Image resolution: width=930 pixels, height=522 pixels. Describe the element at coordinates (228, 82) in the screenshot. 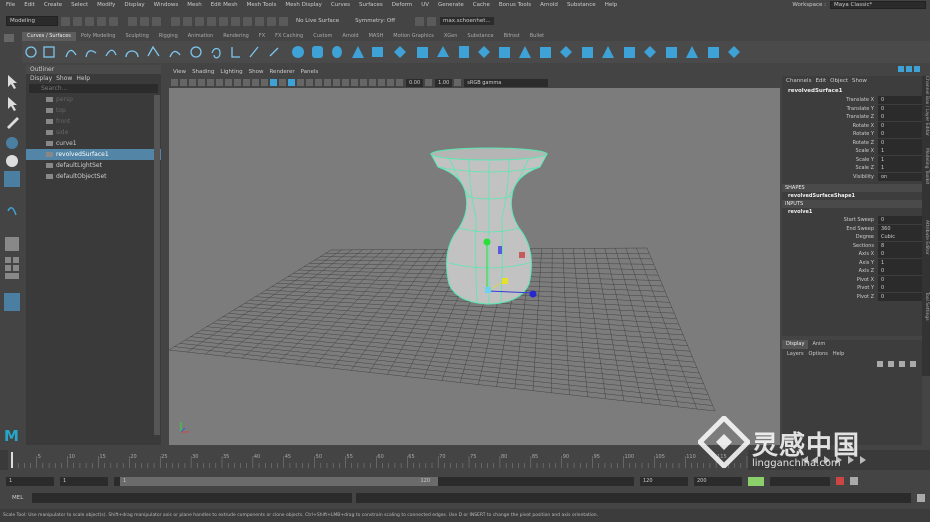

I see `resolution-gate-icon` at that location.